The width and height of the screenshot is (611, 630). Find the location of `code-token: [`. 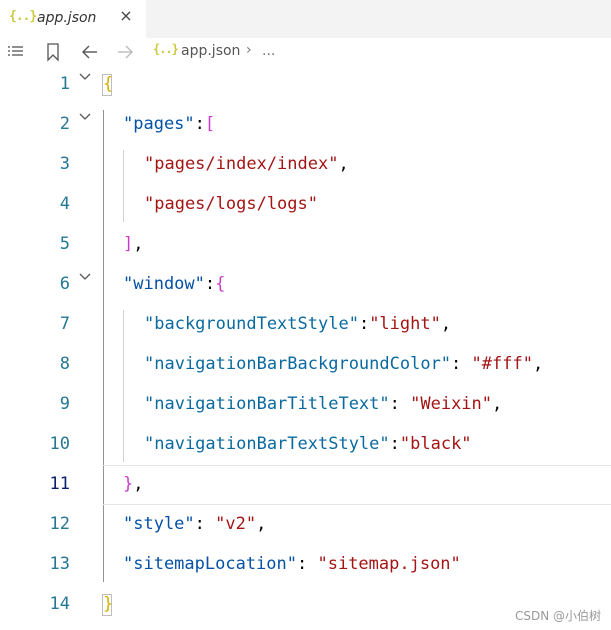

code-token: [ is located at coordinates (210, 124).